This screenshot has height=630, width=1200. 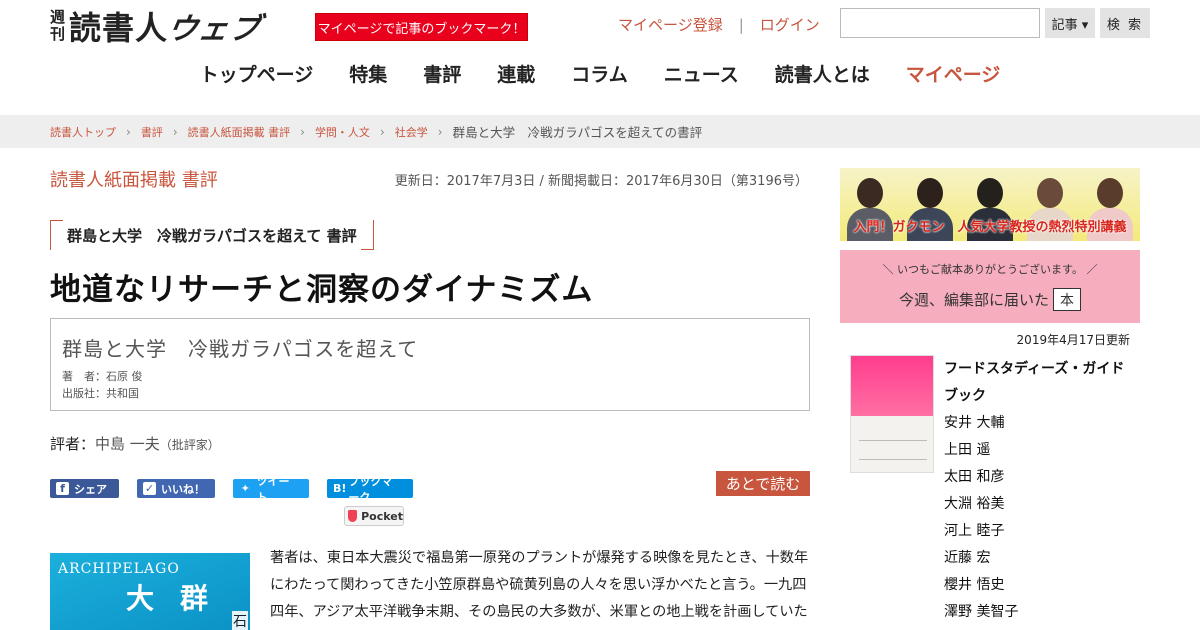 I want to click on site-logo: 週 刊 読書人 ウェブ, so click(x=156, y=27).